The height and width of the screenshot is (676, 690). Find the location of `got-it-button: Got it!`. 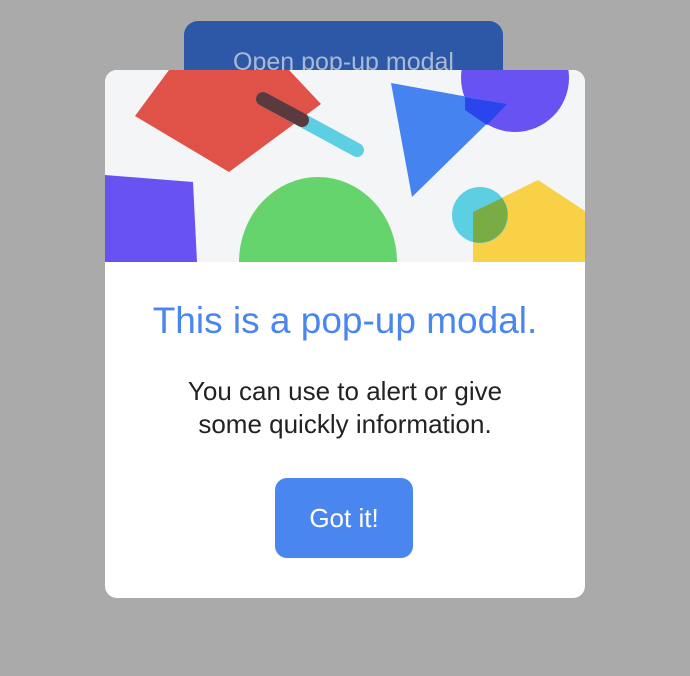

got-it-button: Got it! is located at coordinates (344, 518).